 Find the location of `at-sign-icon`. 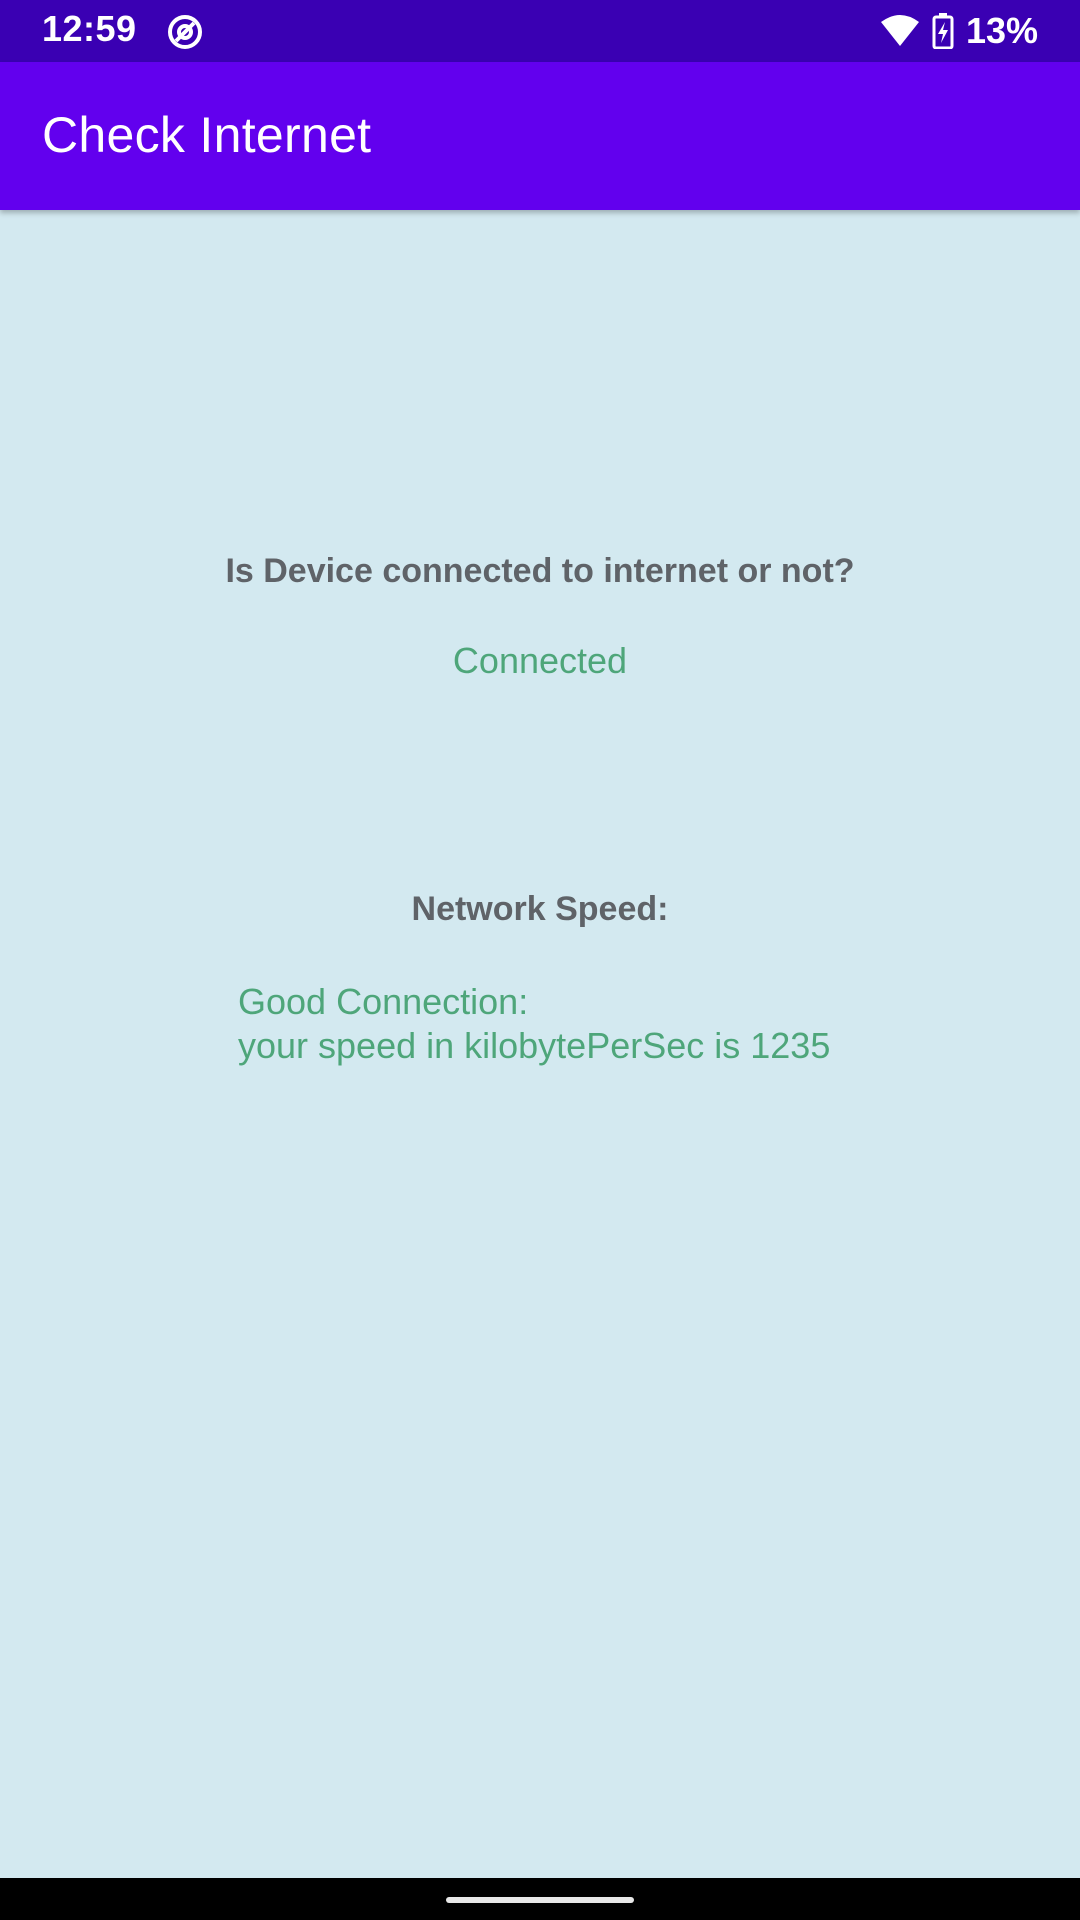

at-sign-icon is located at coordinates (185, 32).